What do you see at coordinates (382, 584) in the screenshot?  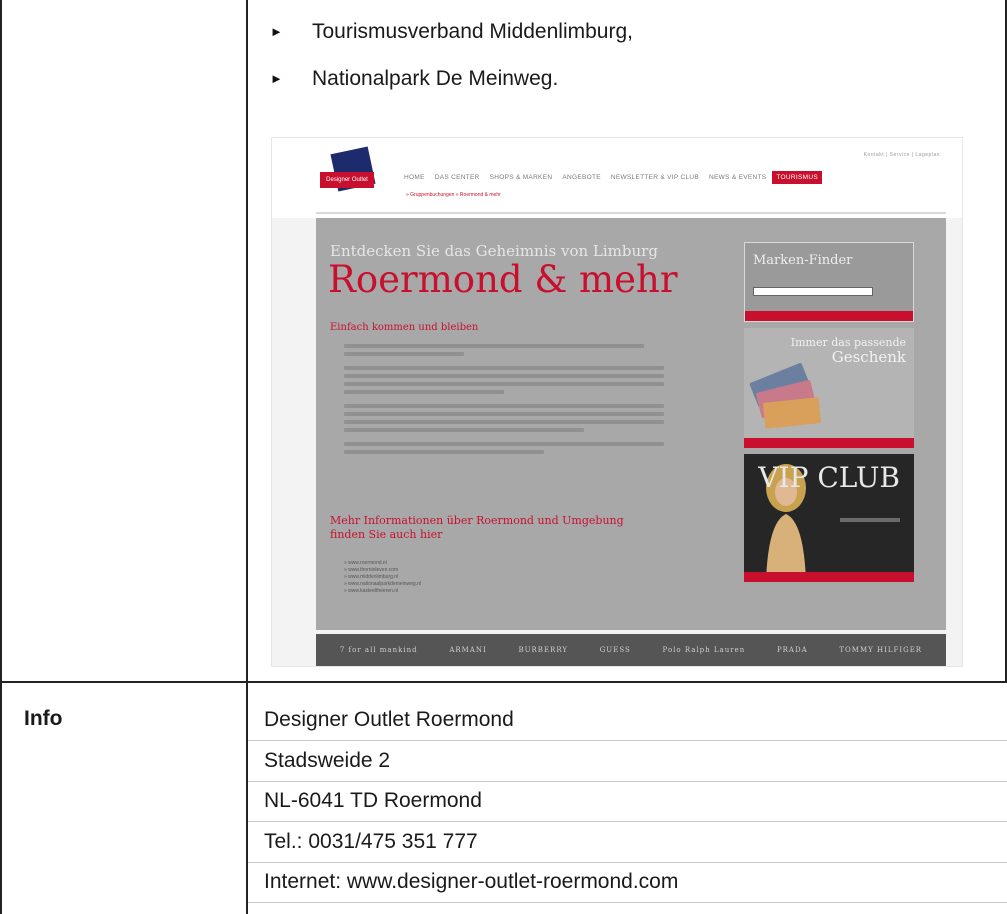 I see `site-link: » www.nationaalparkdemeinweg.nl` at bounding box center [382, 584].